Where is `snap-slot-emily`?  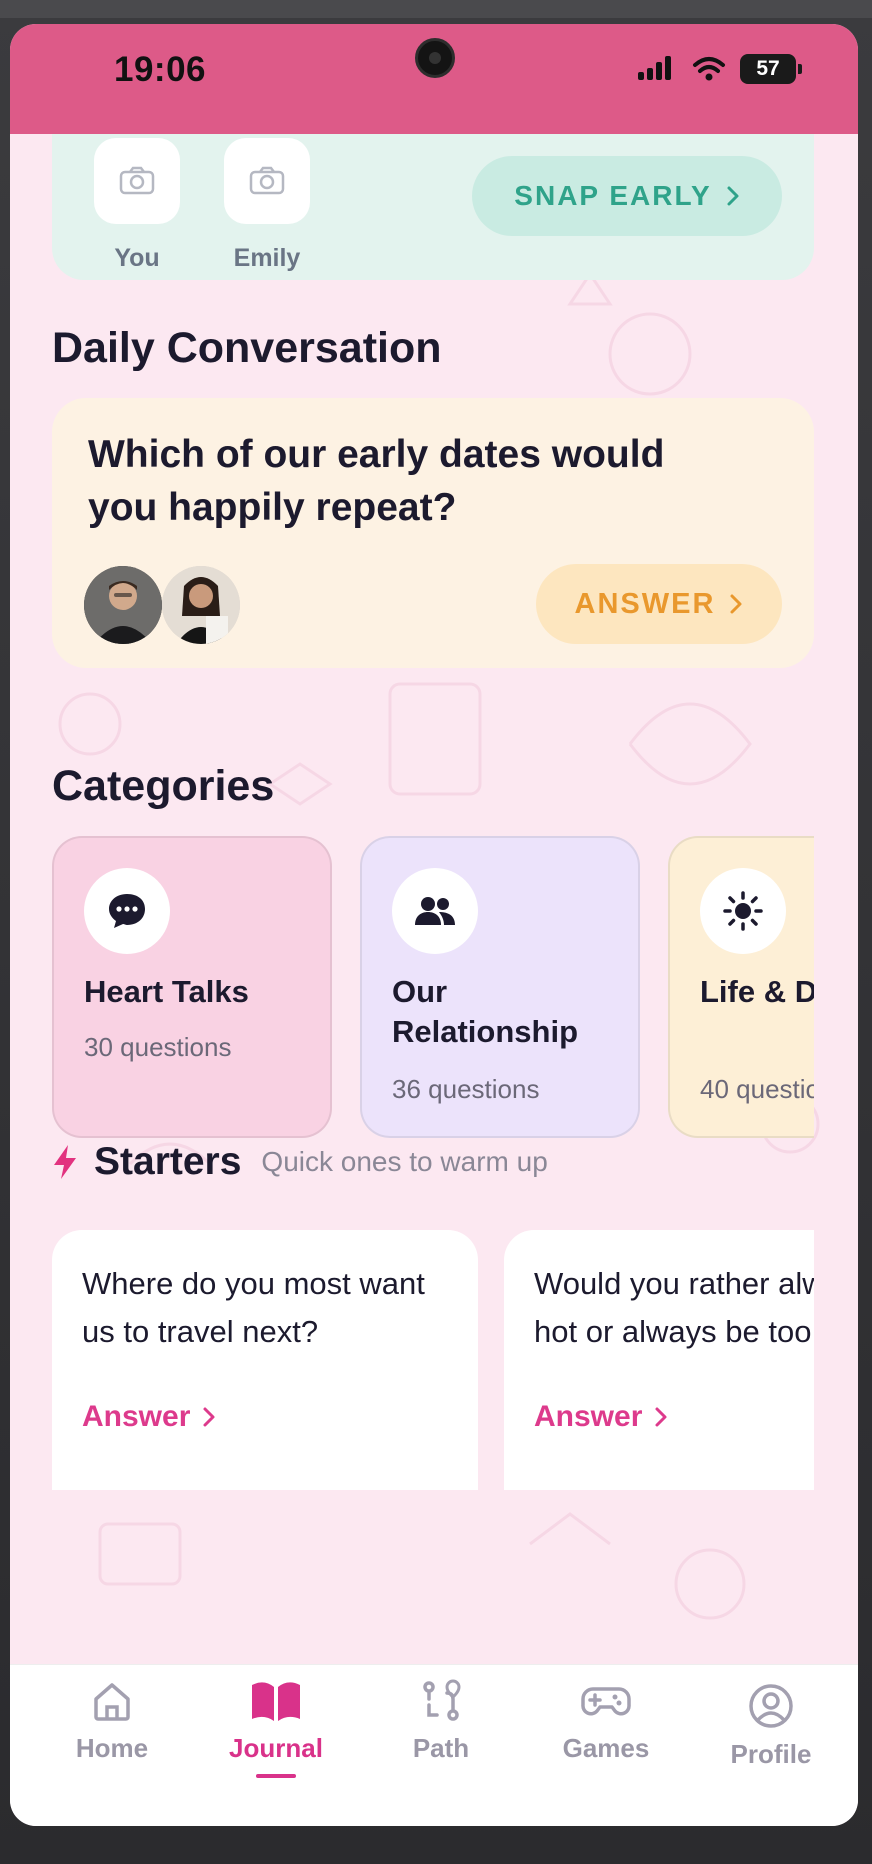
snap-slot-emily is located at coordinates (267, 181).